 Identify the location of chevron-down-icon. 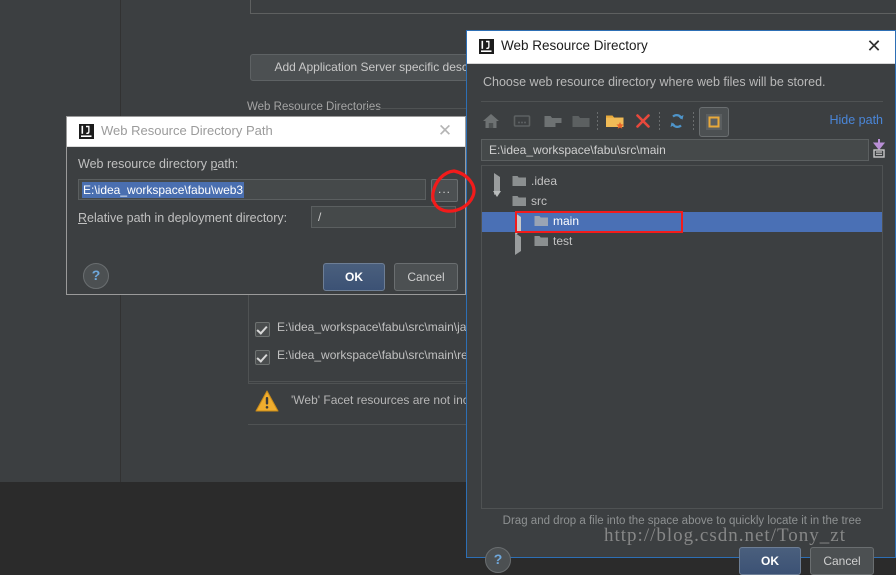
(497, 201).